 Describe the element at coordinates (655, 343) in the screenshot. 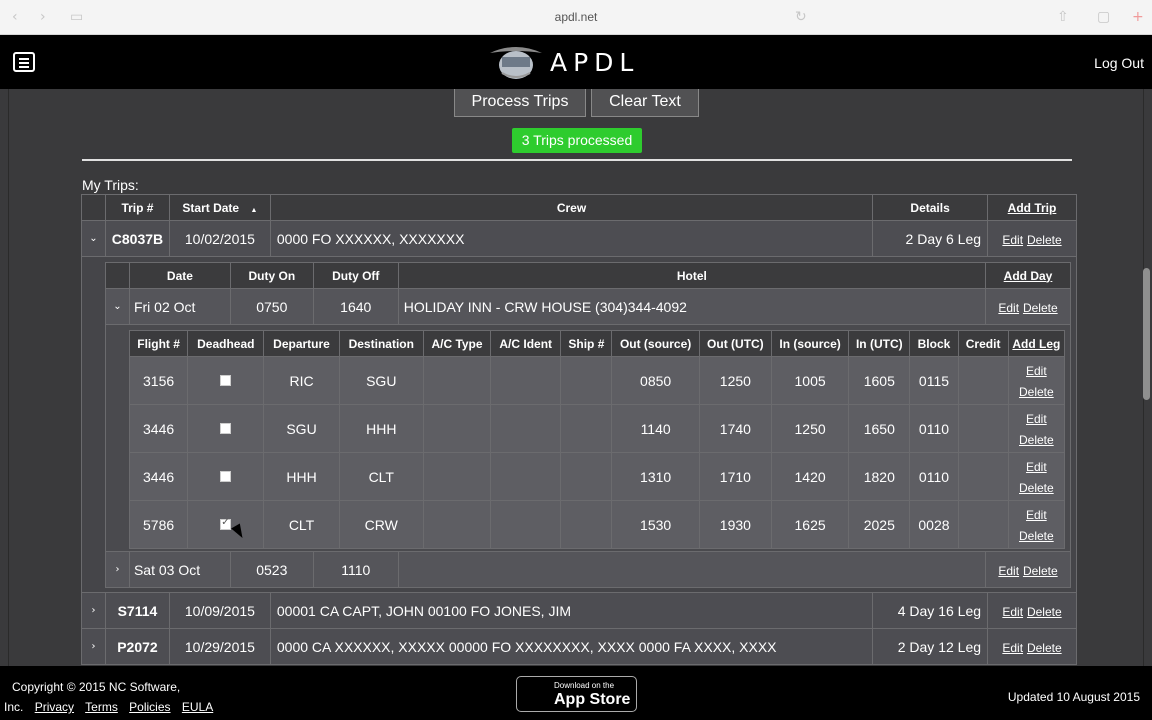

I see `col-header-out-source: Out (source)` at that location.